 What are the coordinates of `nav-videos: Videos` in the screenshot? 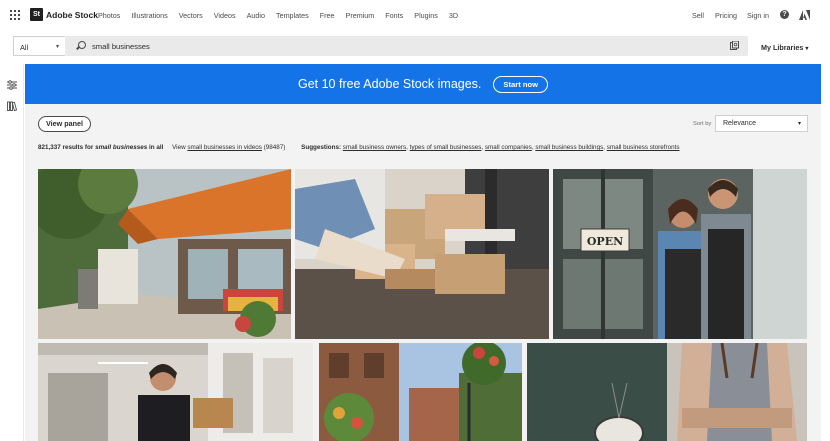 It's located at (225, 15).